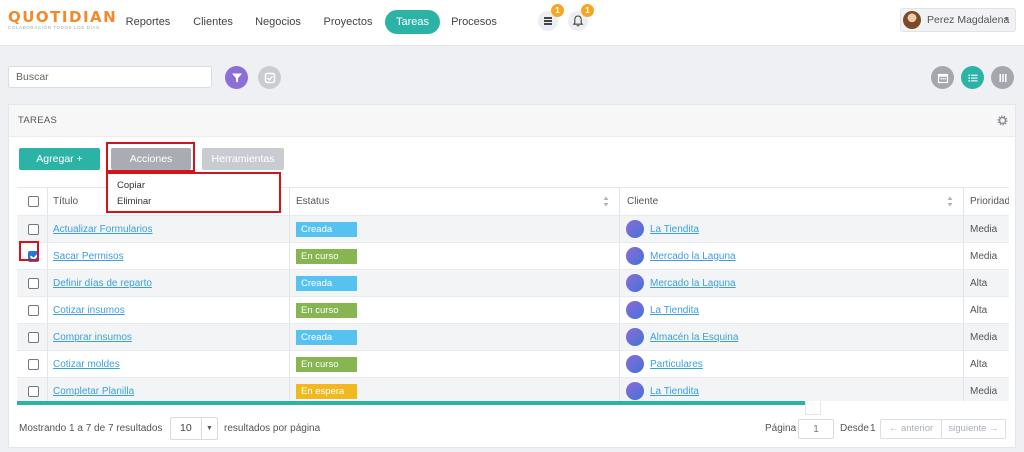 The height and width of the screenshot is (452, 1024). I want to click on table-row: Cotizar insumos En curso La Tiendita Alta, so click(513, 310).